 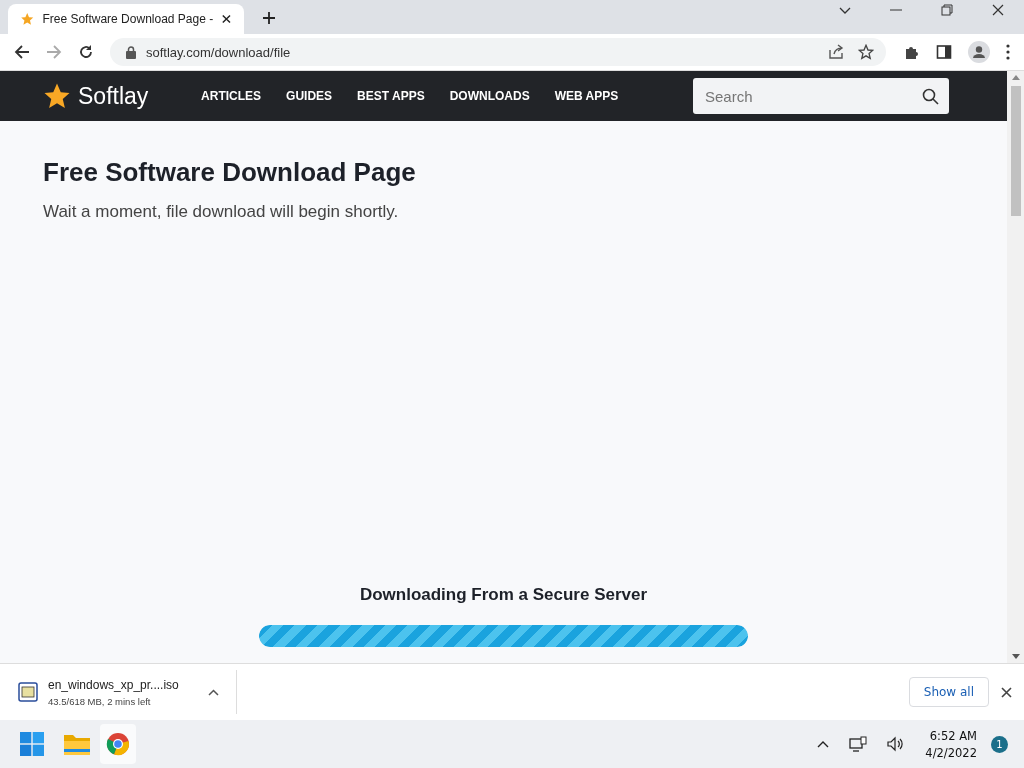 I want to click on side-panel-icon, so click(x=944, y=52).